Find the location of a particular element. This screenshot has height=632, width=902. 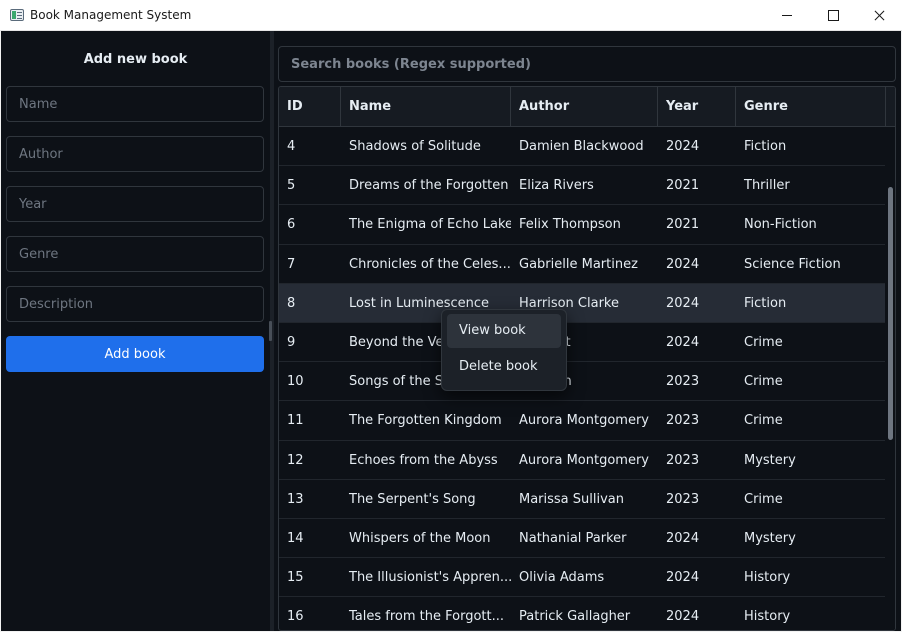

cell-name: Dreams of the Forgotten is located at coordinates (429, 186).